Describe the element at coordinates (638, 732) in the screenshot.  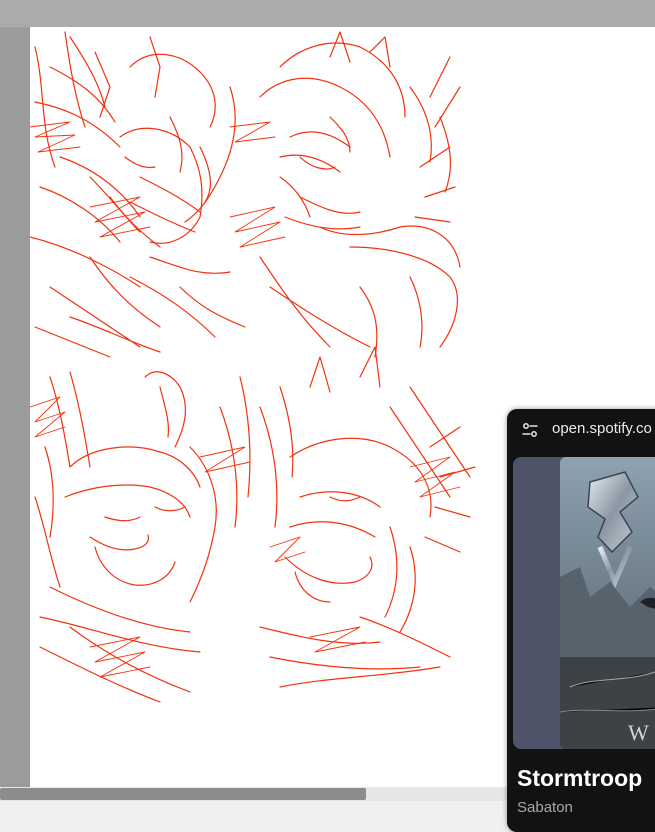
I see `svg-text: W` at that location.